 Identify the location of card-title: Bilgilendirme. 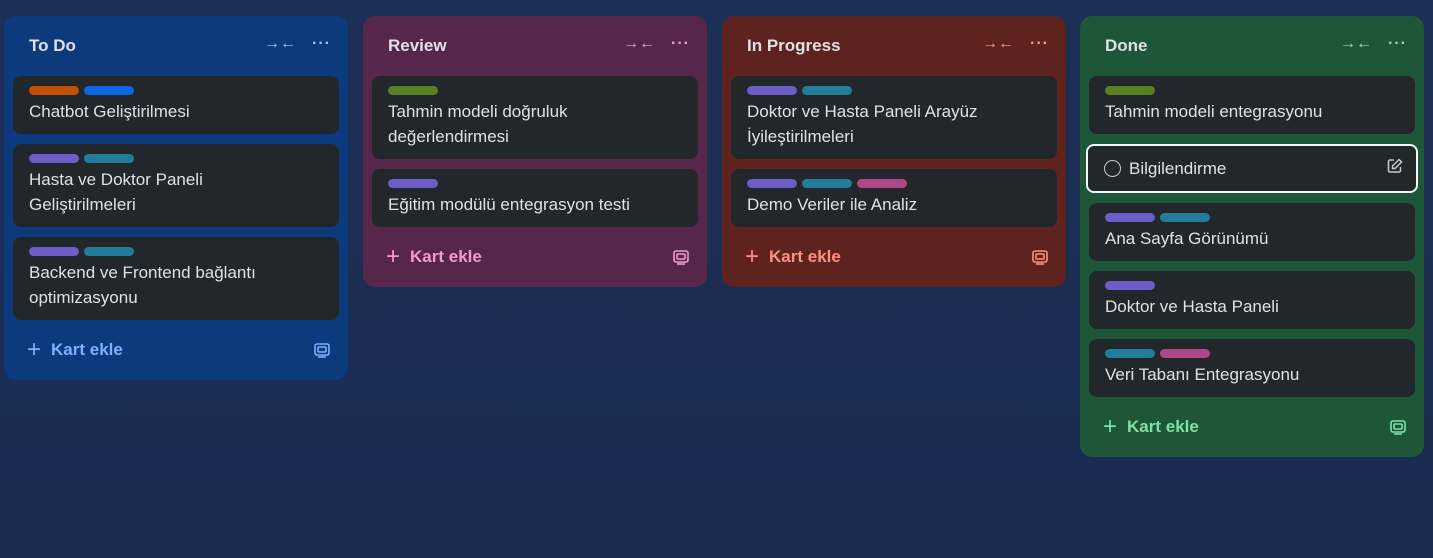
(1178, 168).